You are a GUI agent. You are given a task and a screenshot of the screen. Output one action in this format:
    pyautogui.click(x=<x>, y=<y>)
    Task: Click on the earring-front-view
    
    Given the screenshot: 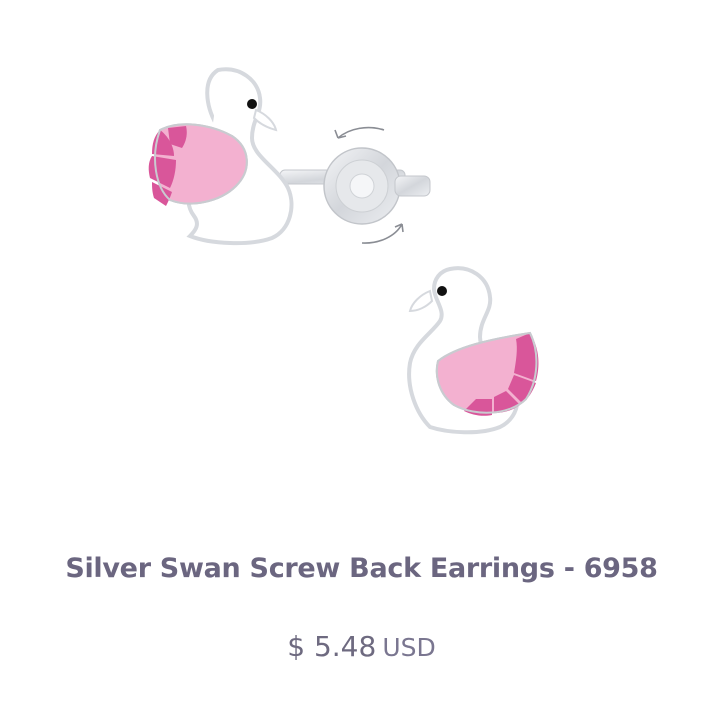 What is the action you would take?
    pyautogui.click(x=473, y=350)
    